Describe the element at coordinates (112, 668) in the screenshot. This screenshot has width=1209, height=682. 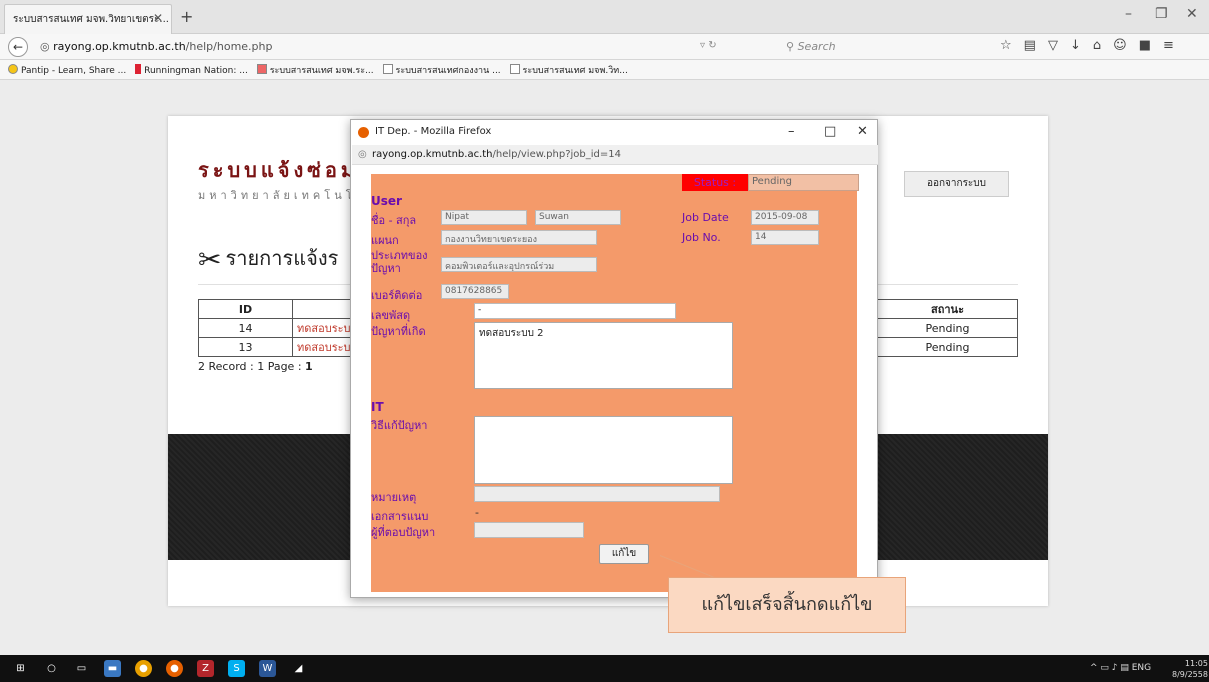
I see `file-explorer-icon: ▬` at that location.